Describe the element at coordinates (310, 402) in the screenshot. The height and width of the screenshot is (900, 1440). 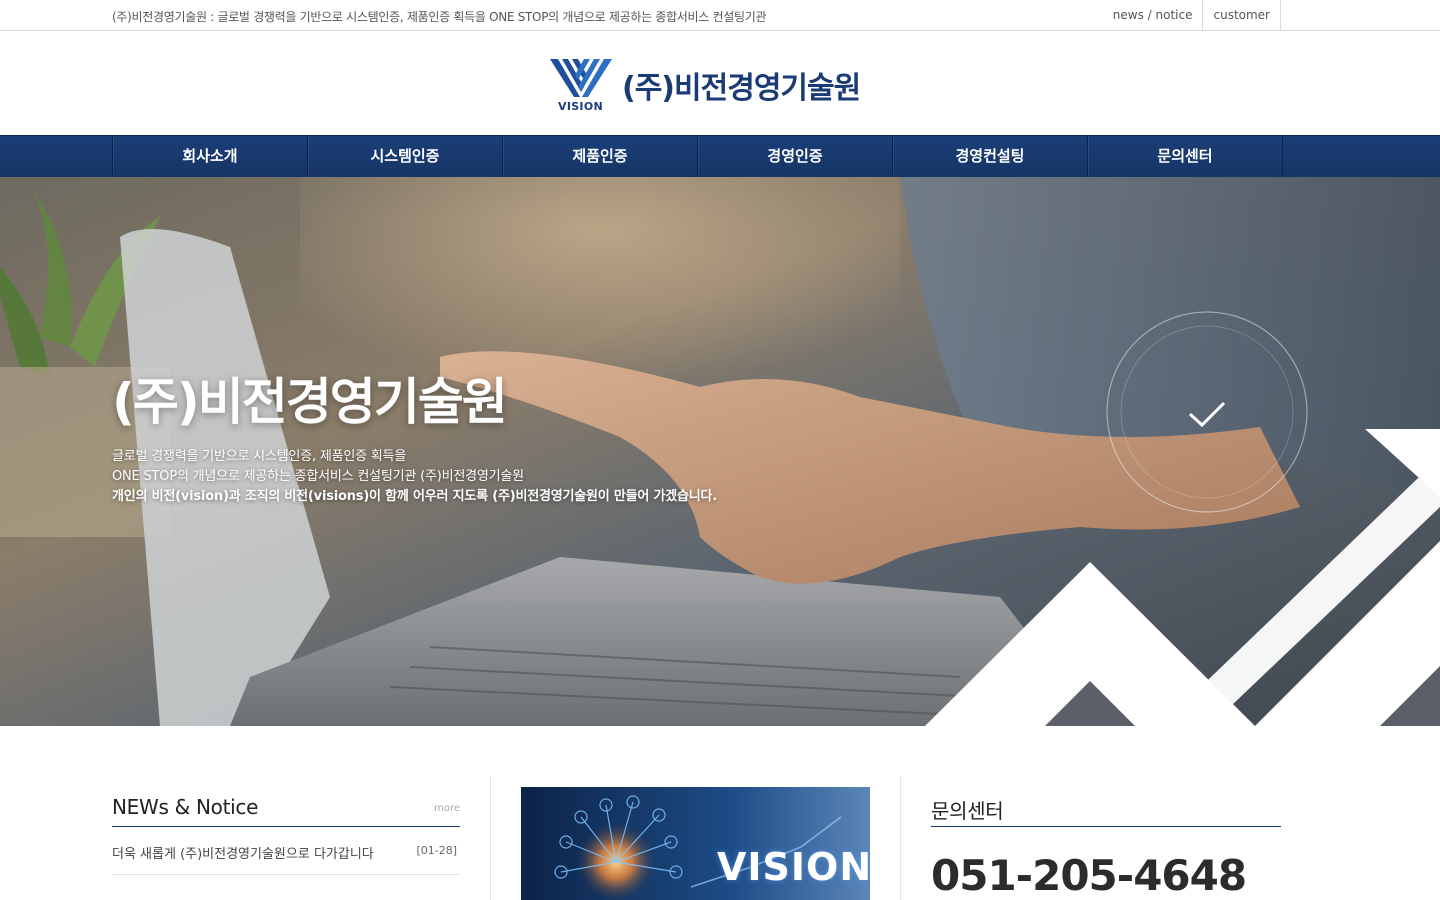
I see `hero-title: (주)비전경영기술원` at that location.